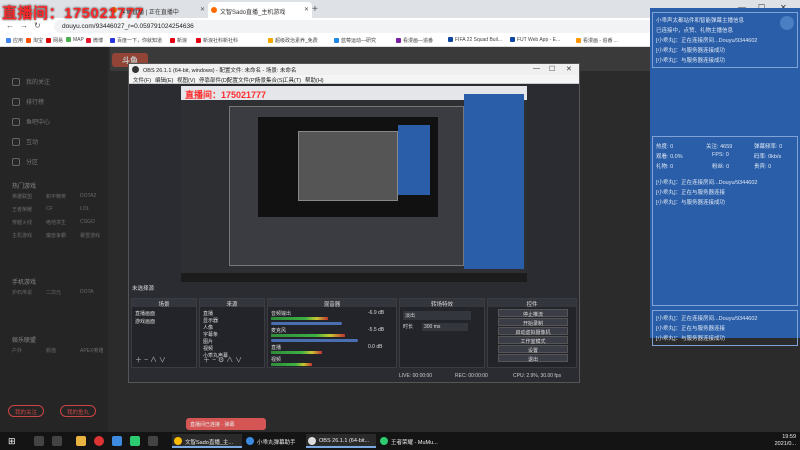 Image resolution: width=800 pixels, height=450 pixels. Describe the element at coordinates (51, 350) in the screenshot. I see `category-link: 颜值` at that location.